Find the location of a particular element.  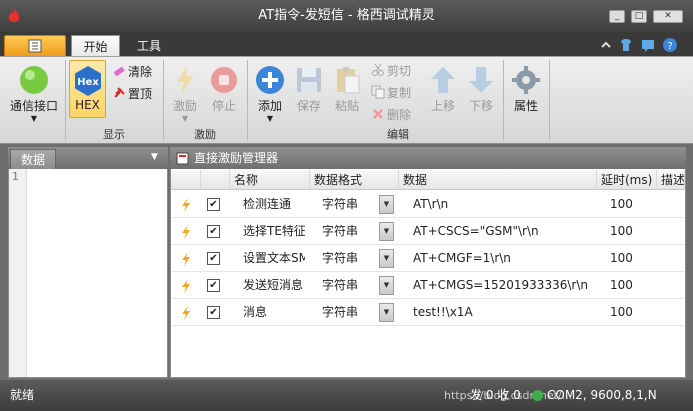

col-header-desc: 描述 is located at coordinates (671, 180).